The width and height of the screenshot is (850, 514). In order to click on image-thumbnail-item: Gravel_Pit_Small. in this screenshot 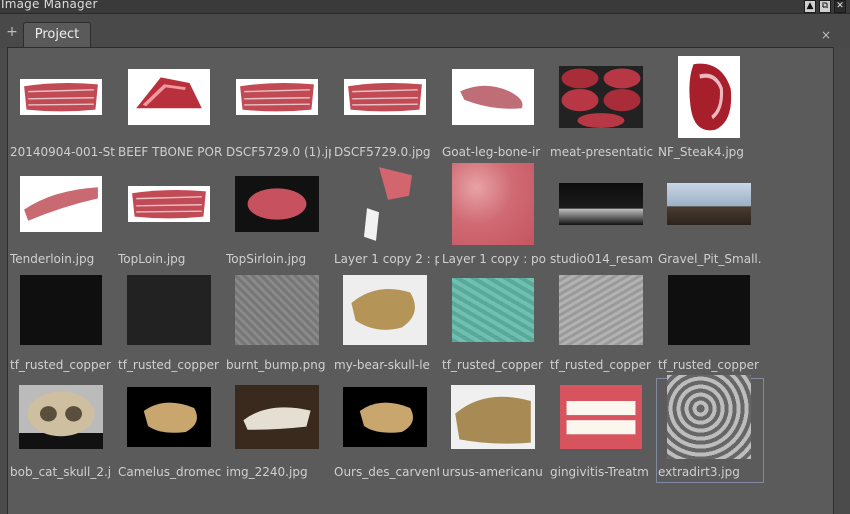, I will do `click(710, 217)`.